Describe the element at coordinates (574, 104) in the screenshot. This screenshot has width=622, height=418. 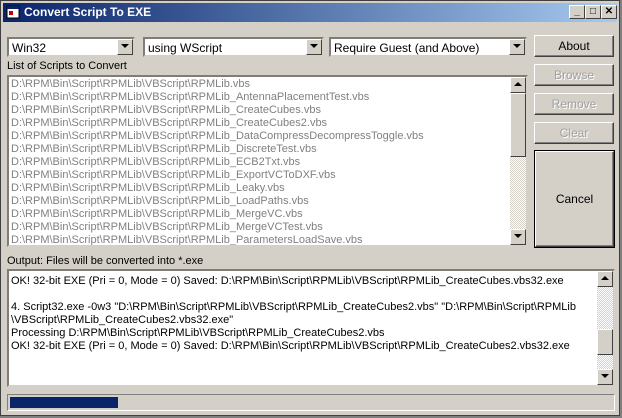
I see `remove-button: Remove` at that location.